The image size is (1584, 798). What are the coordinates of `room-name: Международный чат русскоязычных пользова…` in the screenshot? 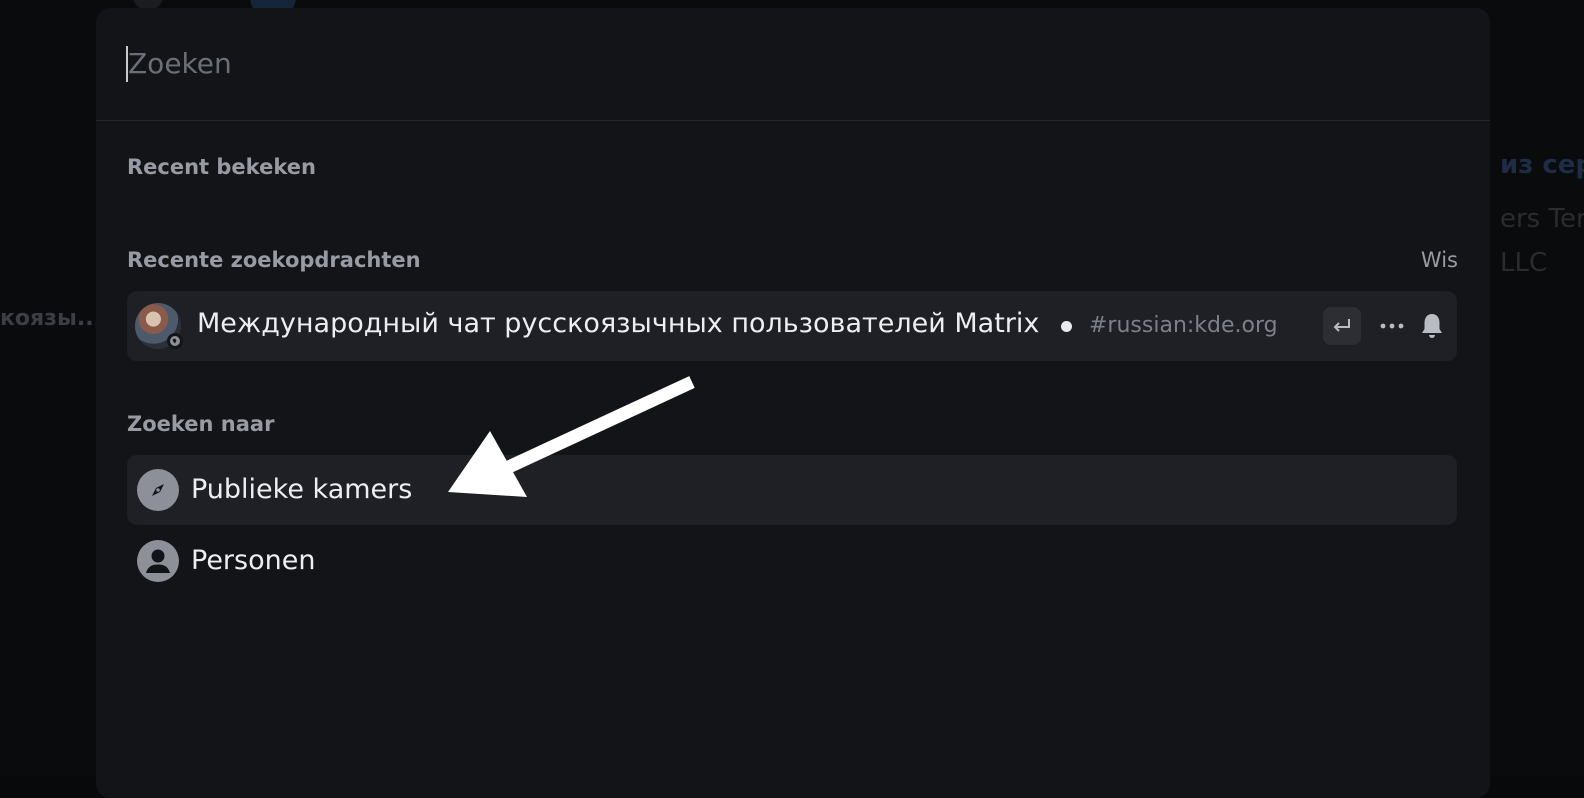 It's located at (618, 323).